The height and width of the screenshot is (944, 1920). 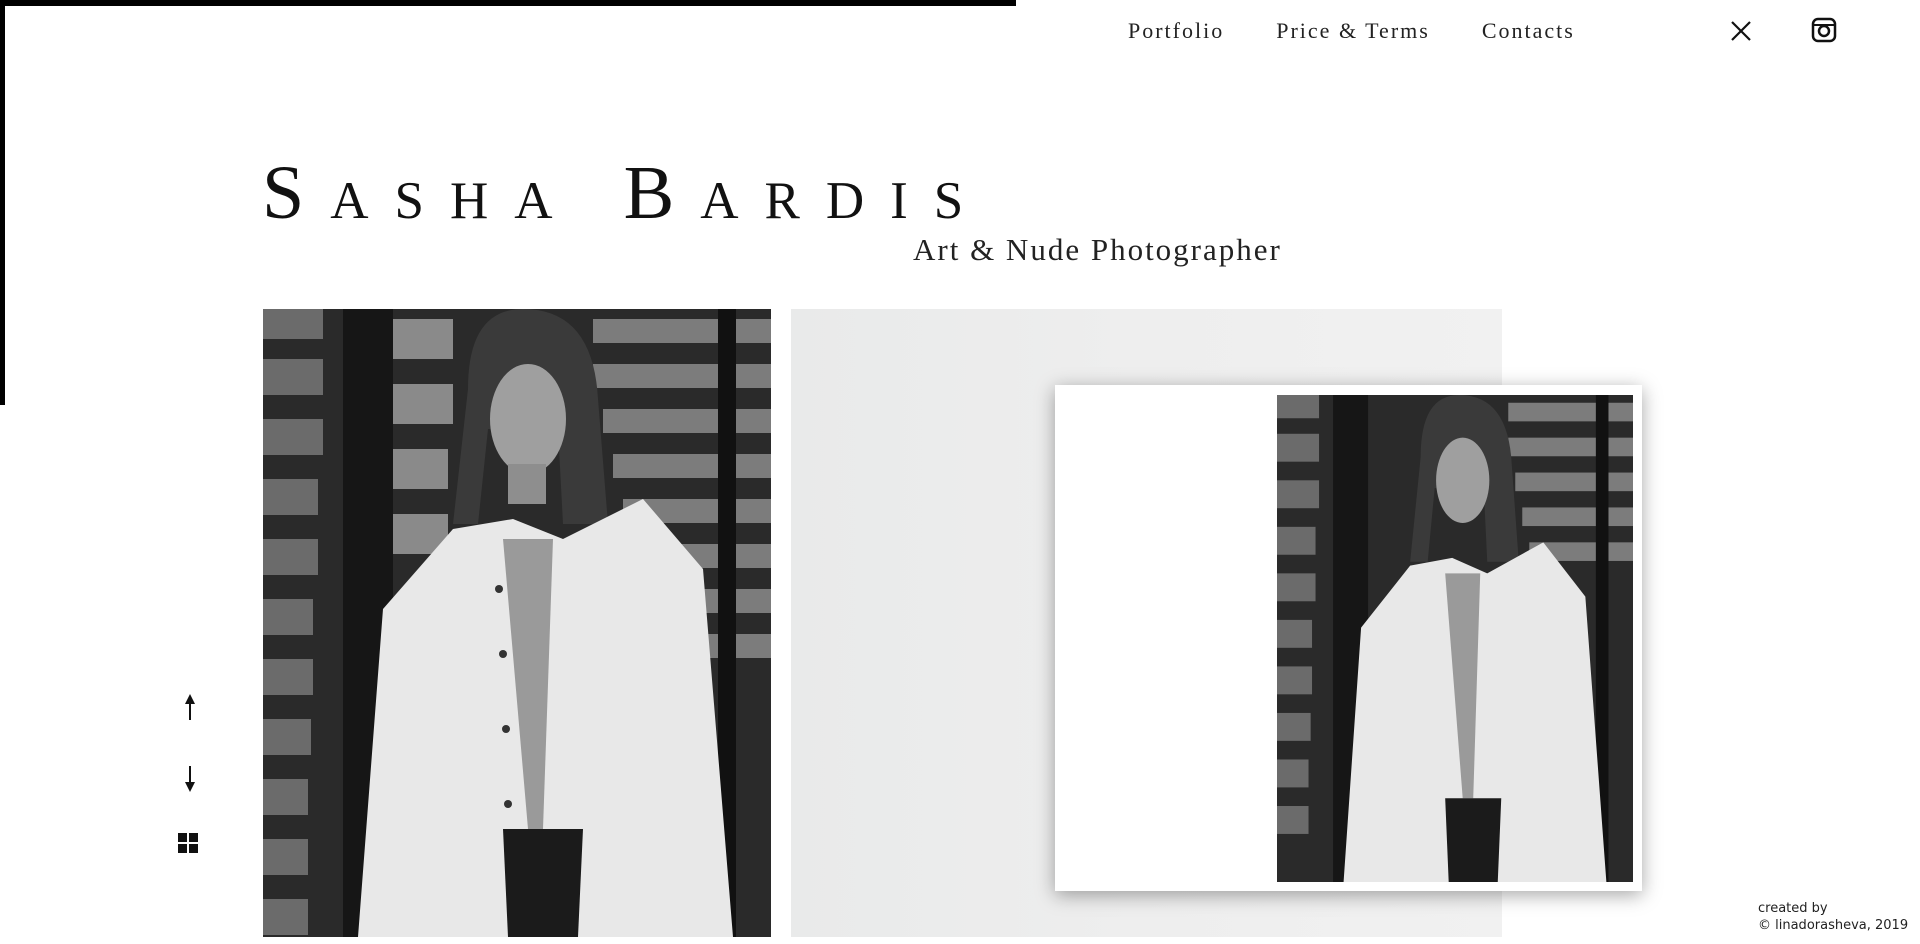 I want to click on portrait-photo-preview, so click(x=1455, y=638).